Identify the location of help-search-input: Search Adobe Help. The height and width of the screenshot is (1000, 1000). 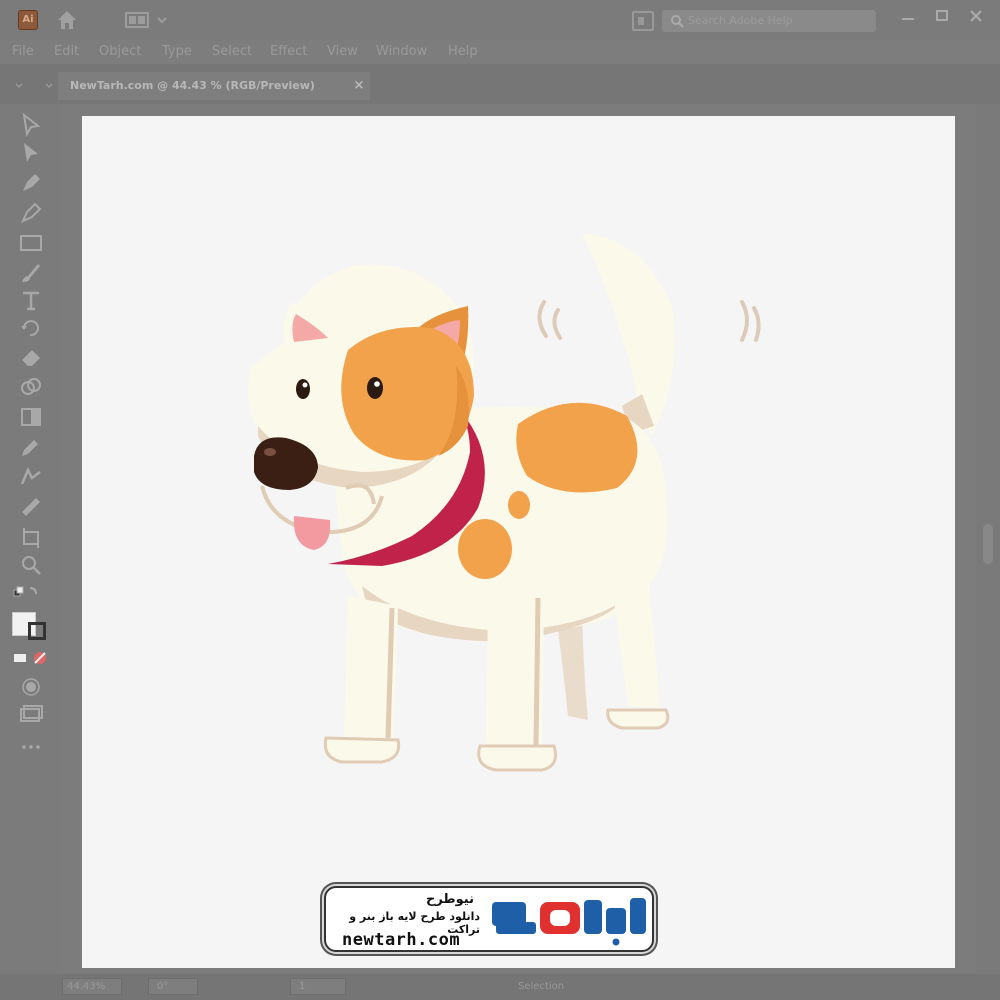
(769, 21).